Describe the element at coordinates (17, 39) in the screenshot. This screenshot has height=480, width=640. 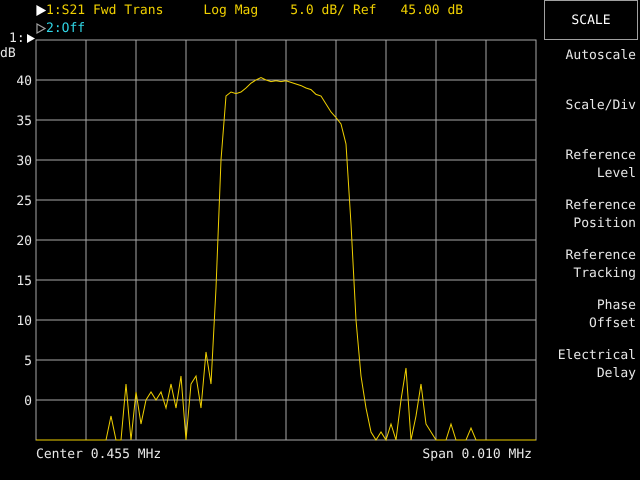
I see `marker-label: 1:` at that location.